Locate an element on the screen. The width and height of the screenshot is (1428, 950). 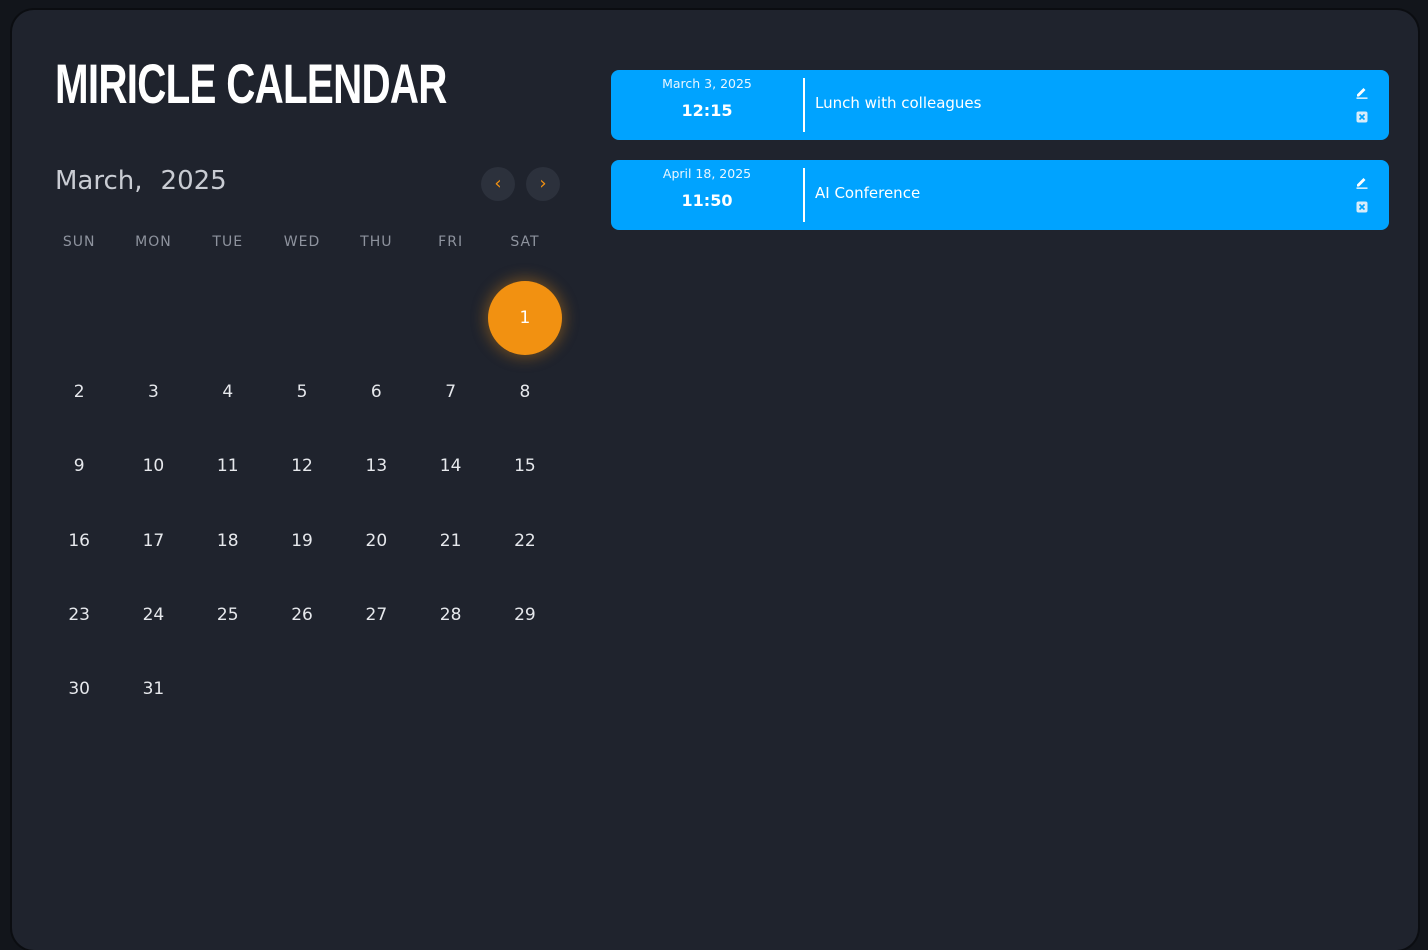
day-cell: 31 is located at coordinates (153, 689).